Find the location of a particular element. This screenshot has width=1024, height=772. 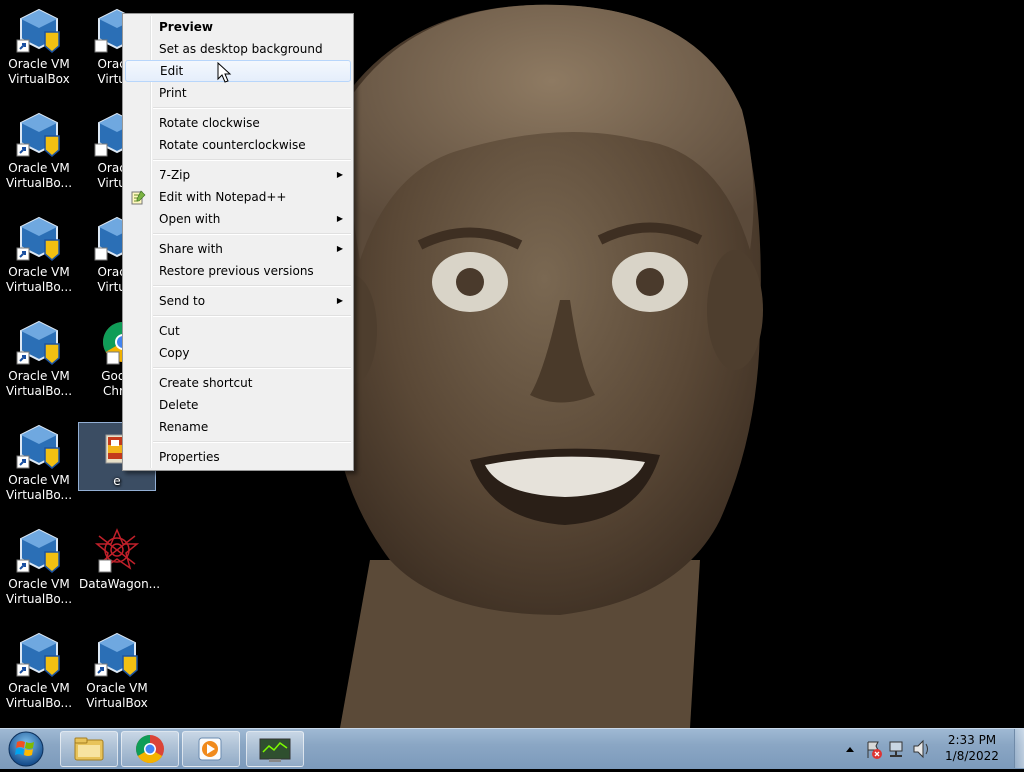

notepad-plus-plus-icon is located at coordinates (138, 197).